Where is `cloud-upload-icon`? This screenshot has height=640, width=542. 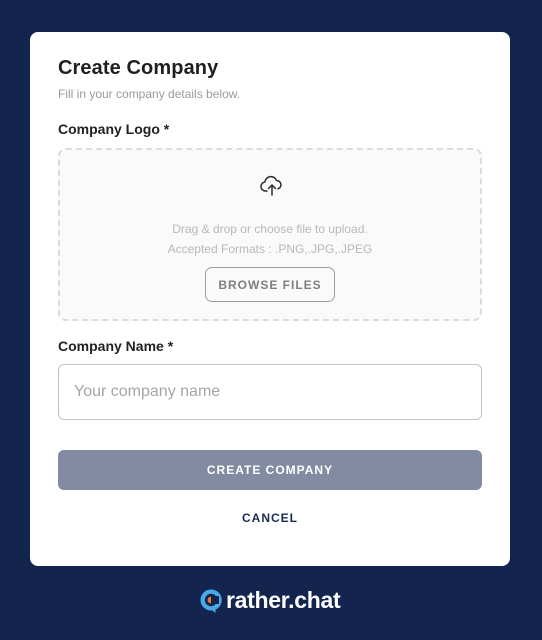
cloud-upload-icon is located at coordinates (272, 186).